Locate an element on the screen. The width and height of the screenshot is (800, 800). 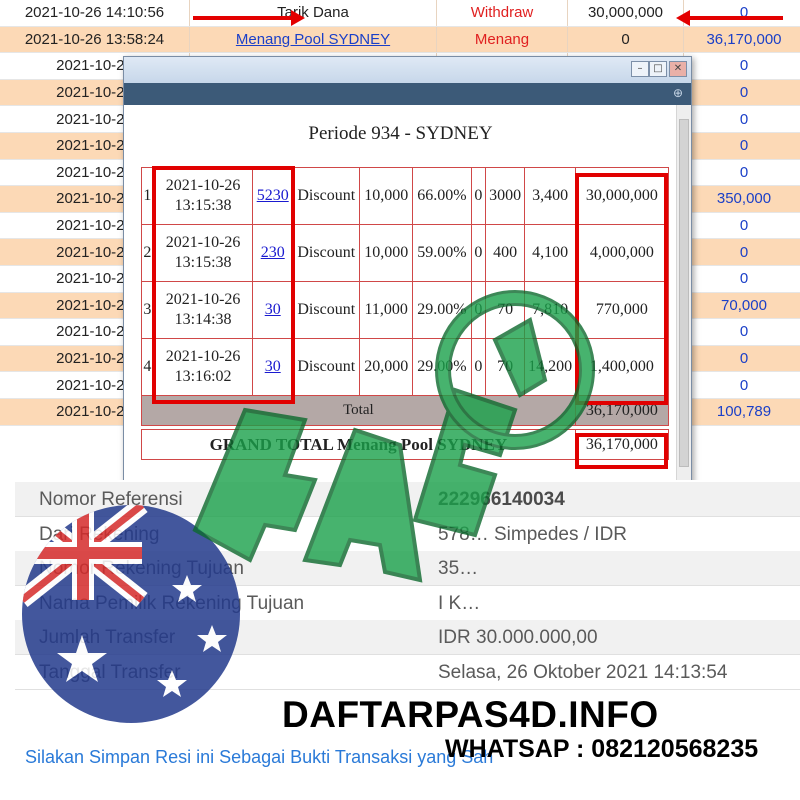
bet-discount-text: 59.00% is located at coordinates (442, 252).